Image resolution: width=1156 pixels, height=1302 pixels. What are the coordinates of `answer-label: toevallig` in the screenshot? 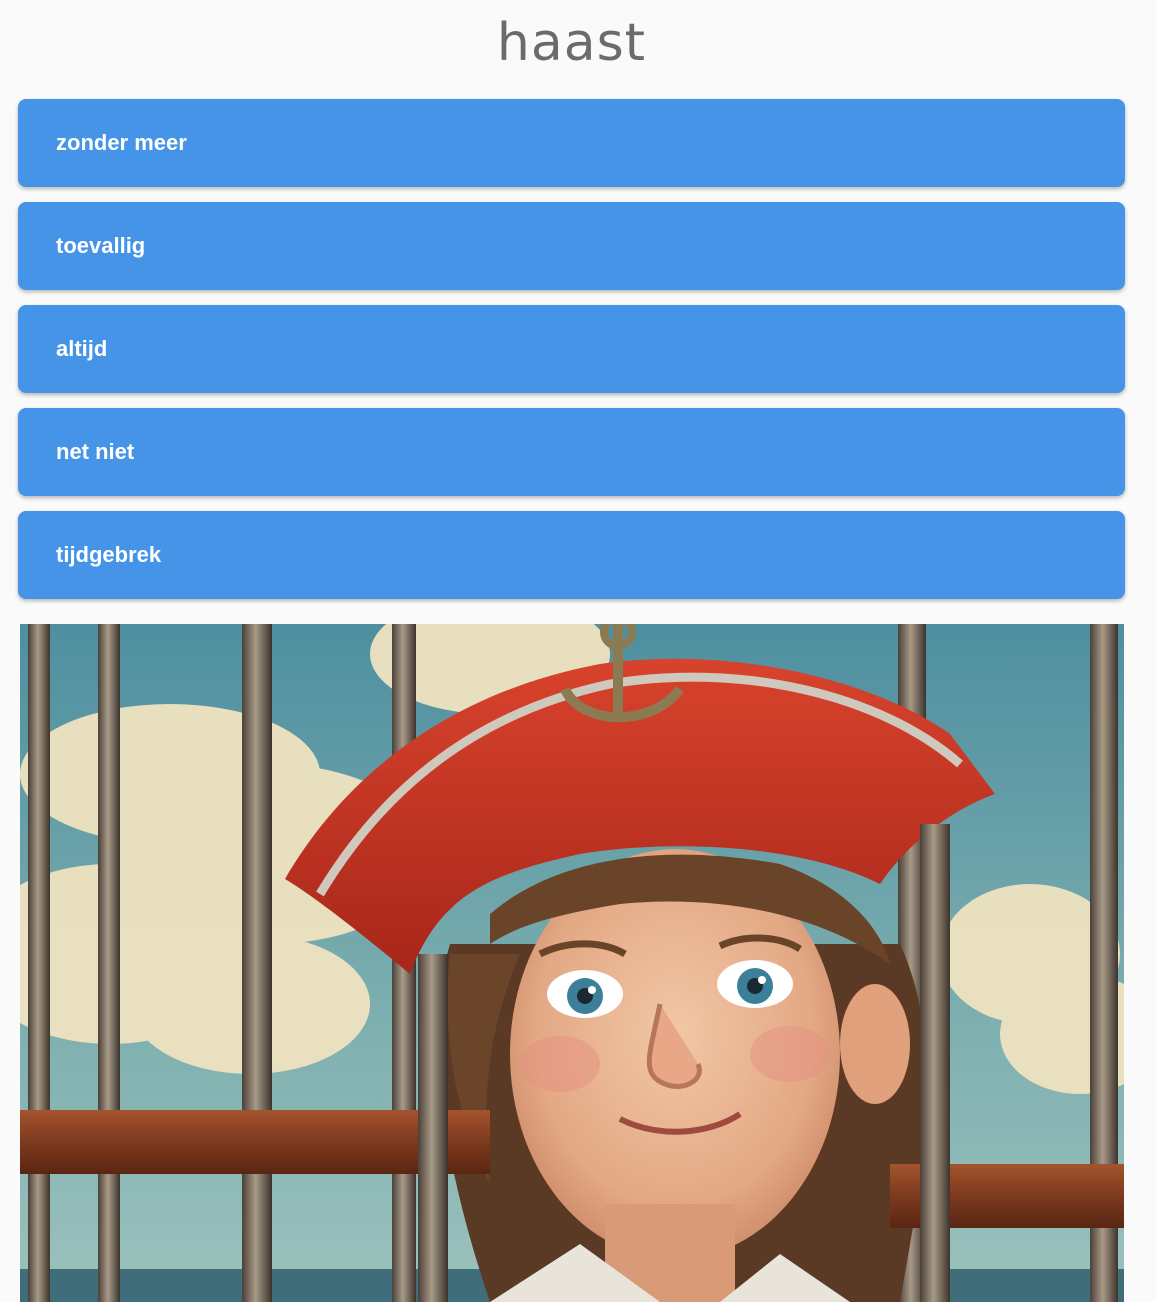 It's located at (101, 245).